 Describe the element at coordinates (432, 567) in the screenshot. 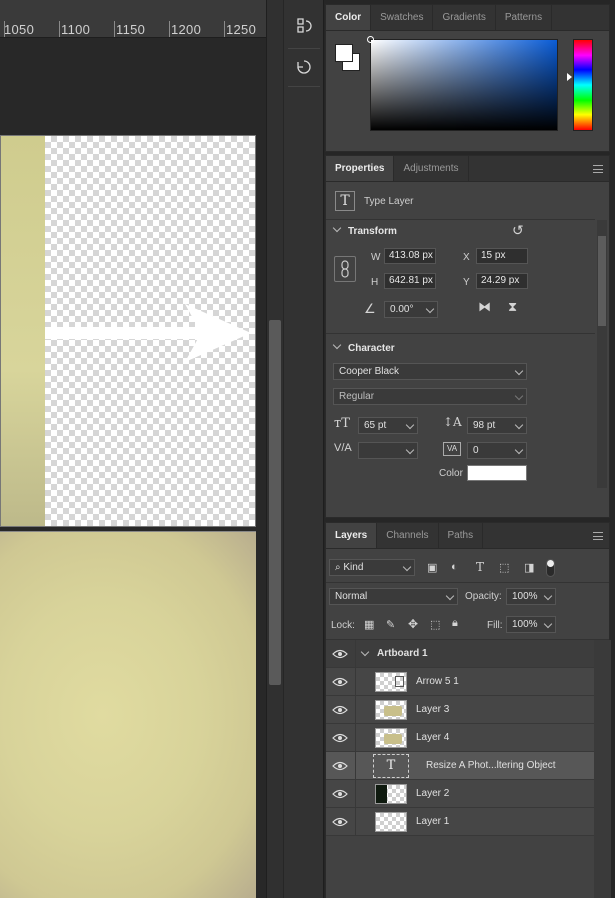

I see `filter-pixel-icon: ▣` at that location.